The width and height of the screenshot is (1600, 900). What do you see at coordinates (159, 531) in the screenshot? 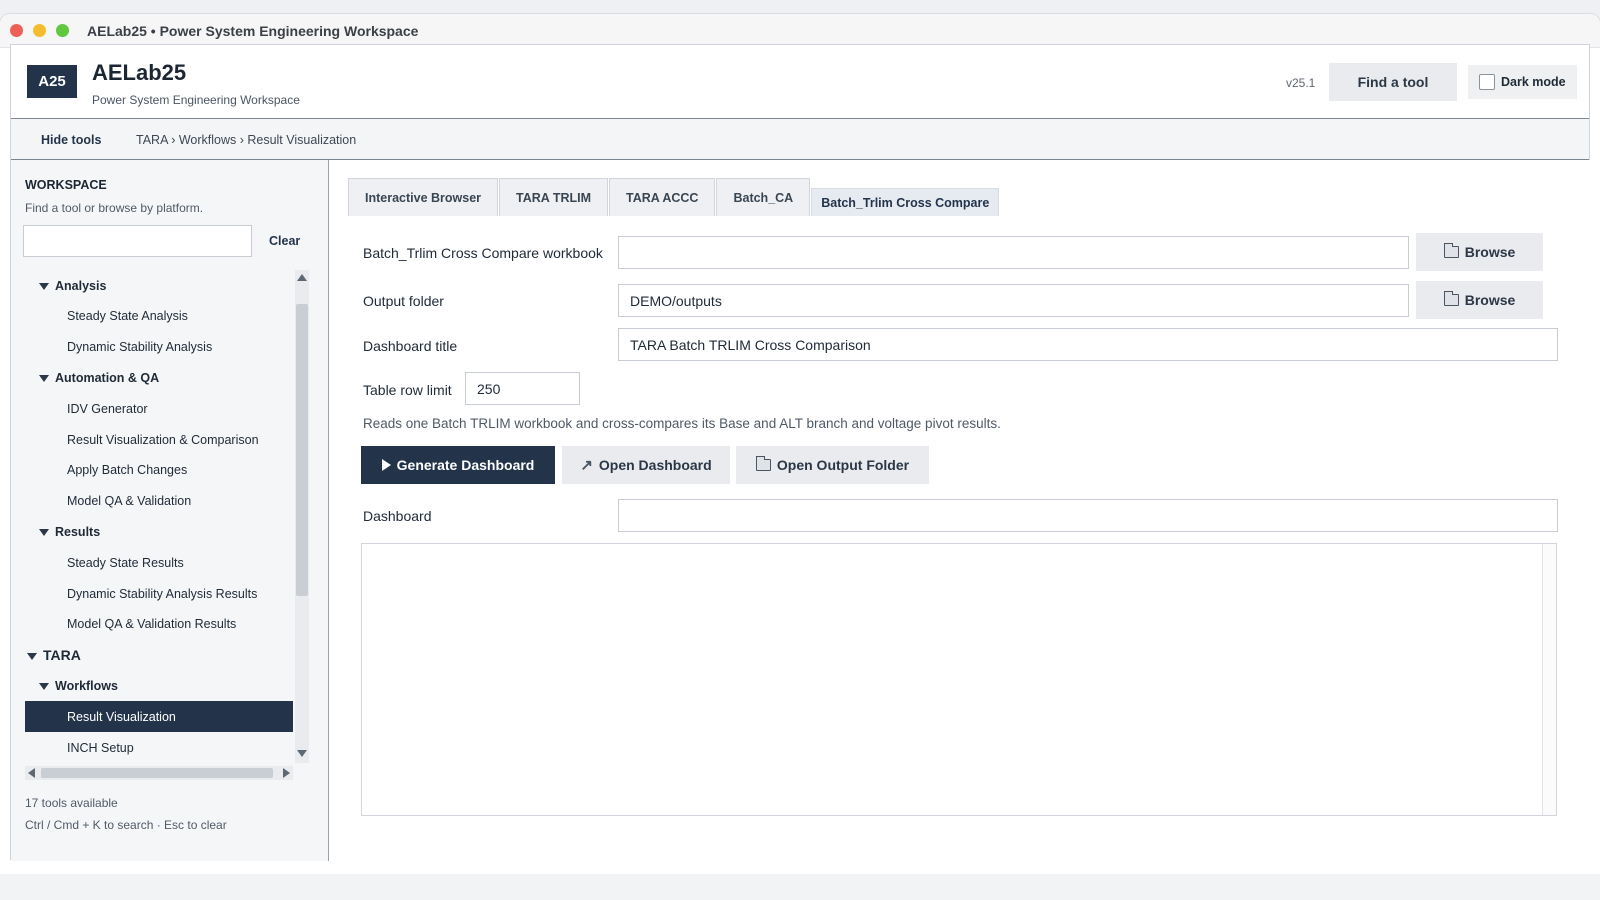
I see `tree-item-group: Results` at bounding box center [159, 531].